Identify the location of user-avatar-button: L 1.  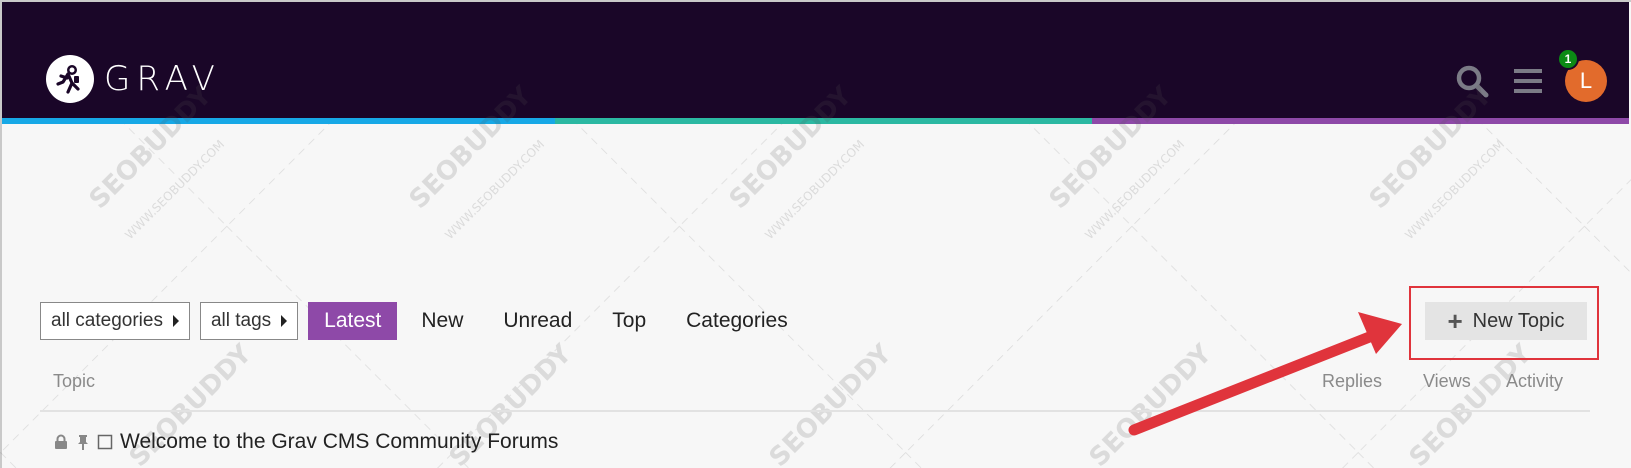
(1582, 75).